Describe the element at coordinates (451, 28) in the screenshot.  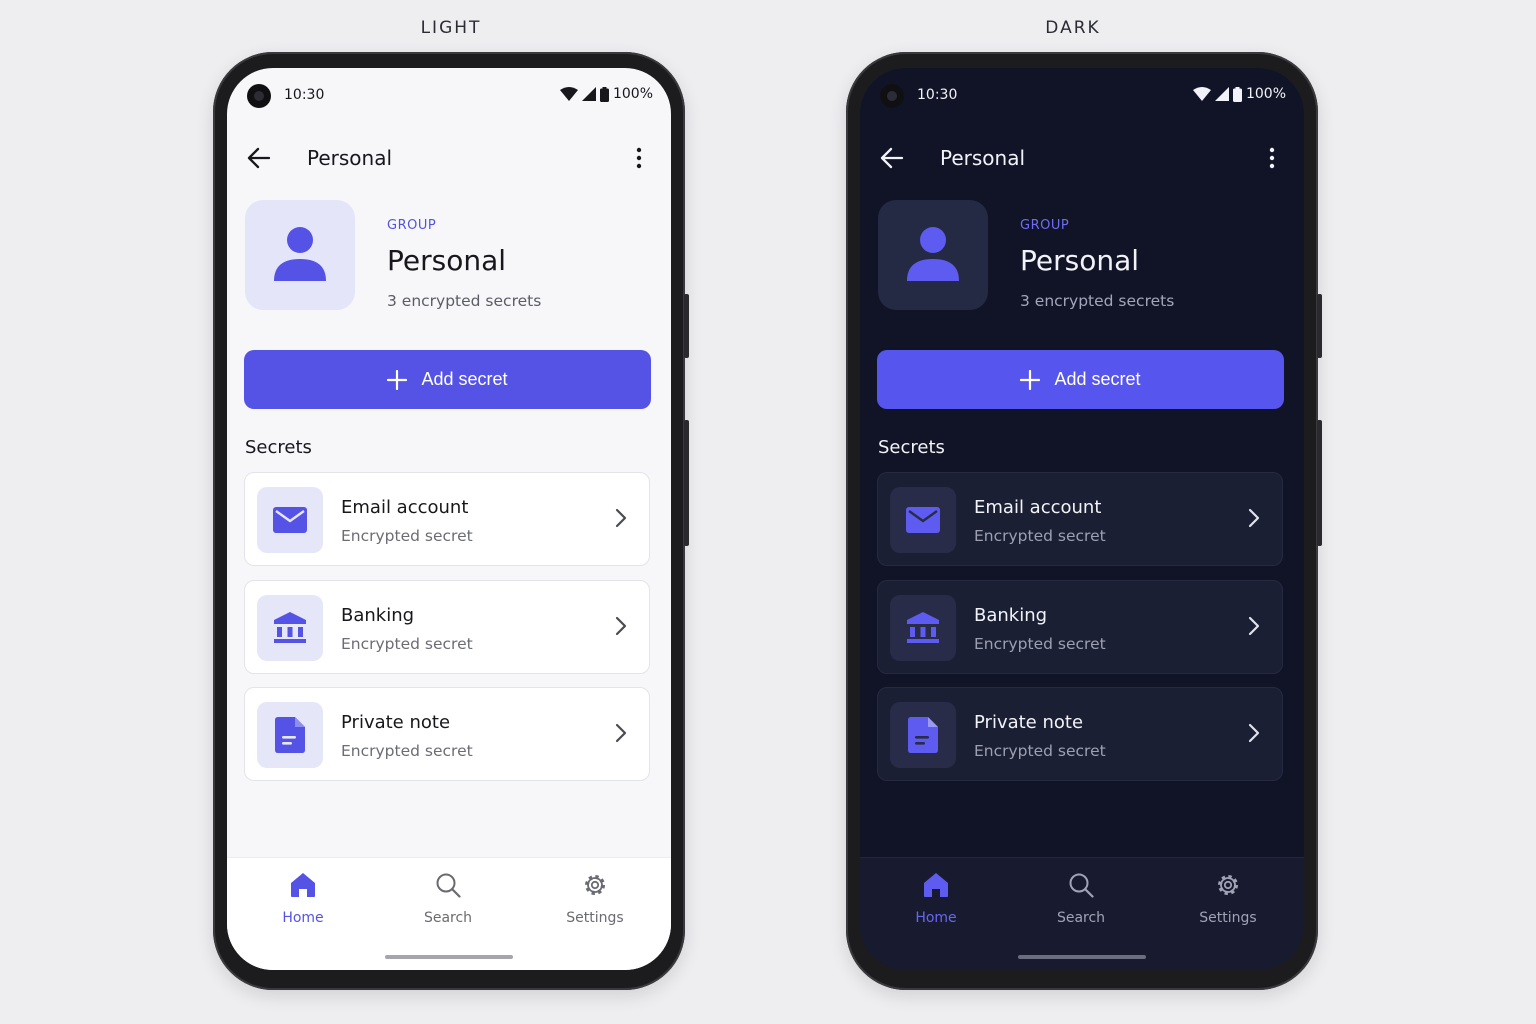
I see `light-theme-caption: LIGHT` at that location.